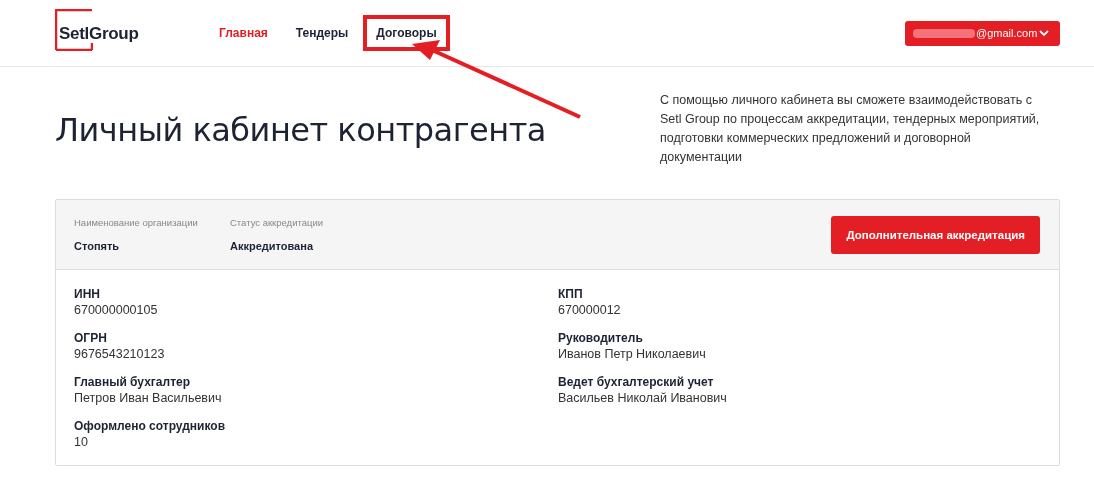  I want to click on page-title: Личный кабинет контрагента, so click(300, 131).